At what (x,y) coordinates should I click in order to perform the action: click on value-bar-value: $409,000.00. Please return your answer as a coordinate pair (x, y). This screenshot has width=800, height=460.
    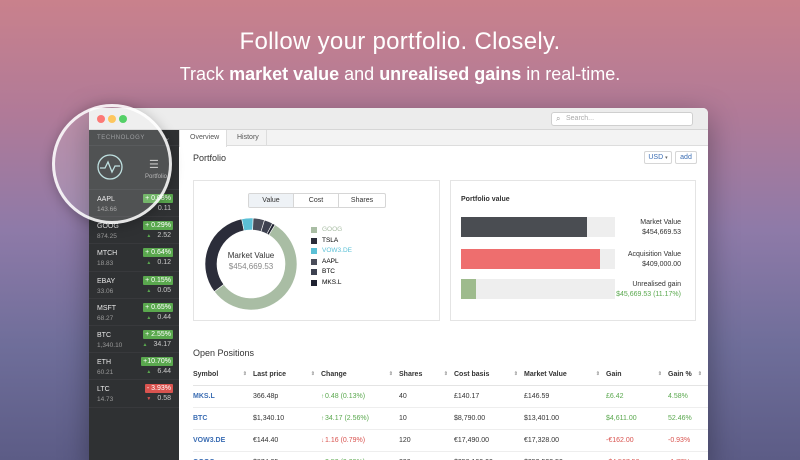
    Looking at the image, I should click on (661, 264).